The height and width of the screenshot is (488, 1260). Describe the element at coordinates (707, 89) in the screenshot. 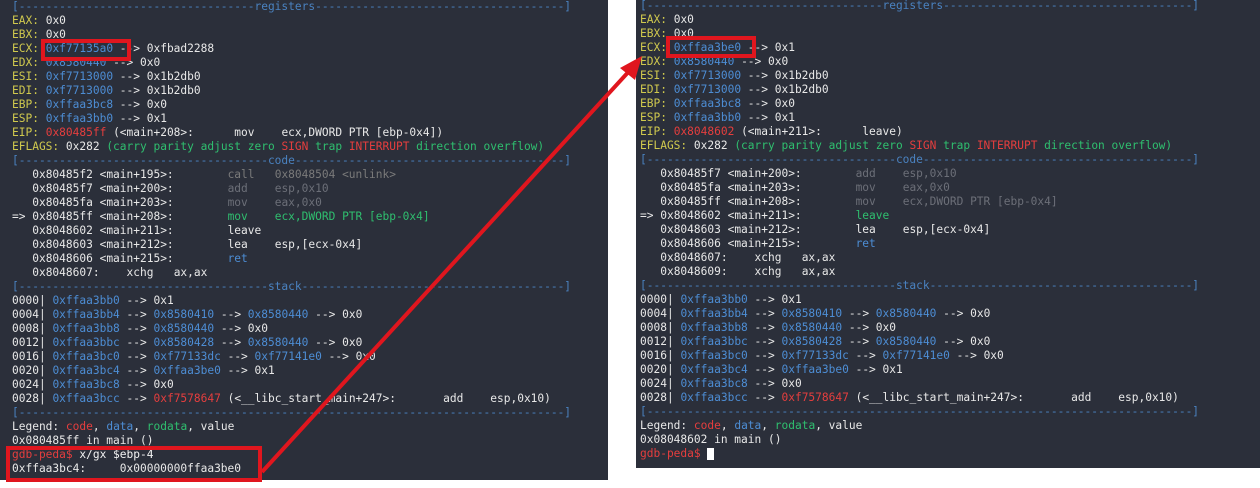

I see `register-value: 0xf7713000` at that location.